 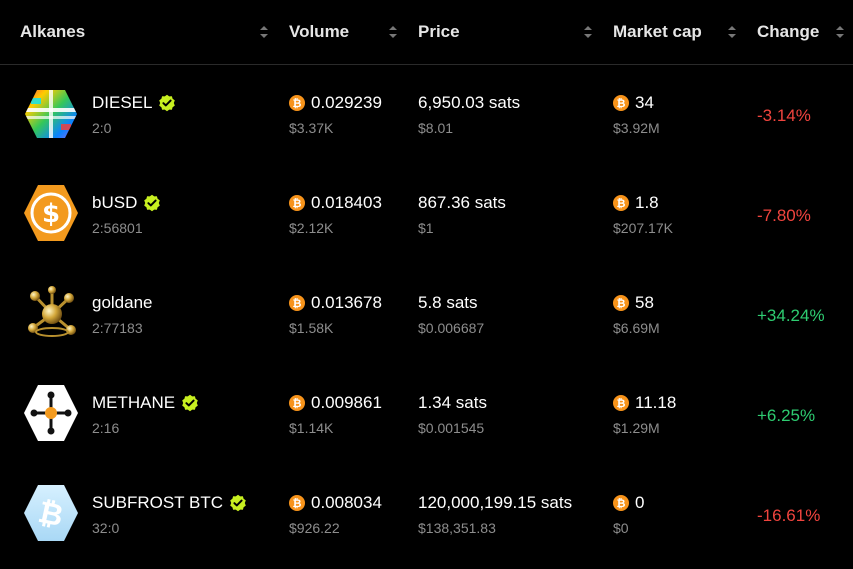 I want to click on token-id: 2:77183, so click(x=117, y=328).